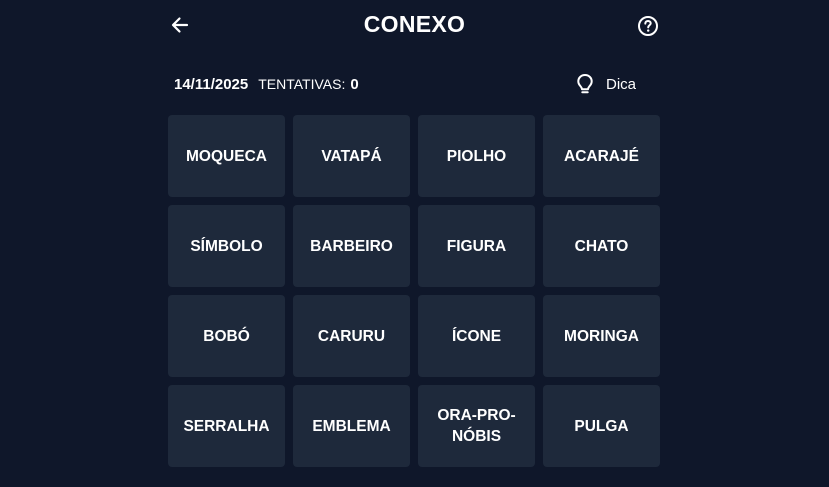 The width and height of the screenshot is (829, 487). What do you see at coordinates (585, 84) in the screenshot?
I see `lightbulb-icon` at bounding box center [585, 84].